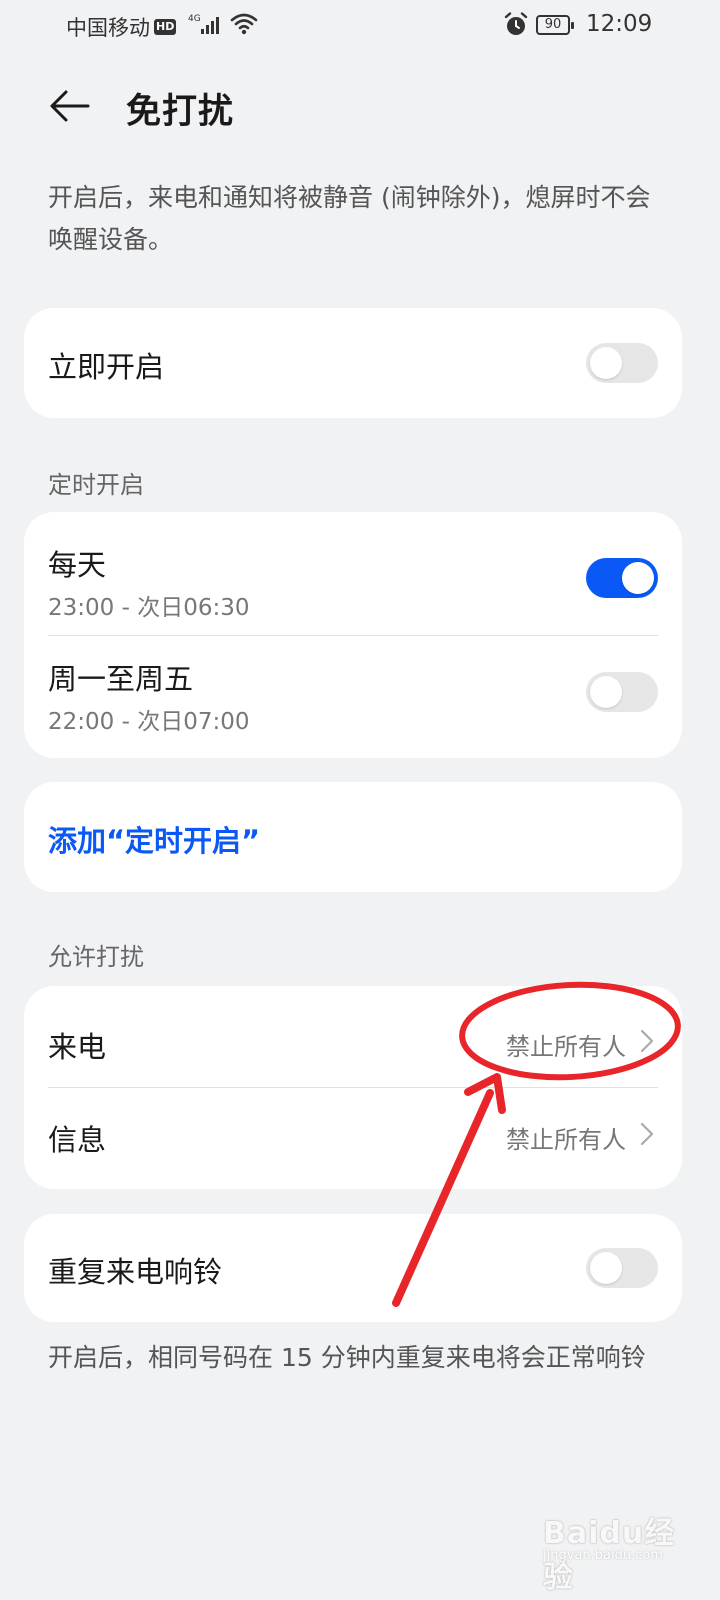  I want to click on carrier-name: 中国移动, so click(108, 28).